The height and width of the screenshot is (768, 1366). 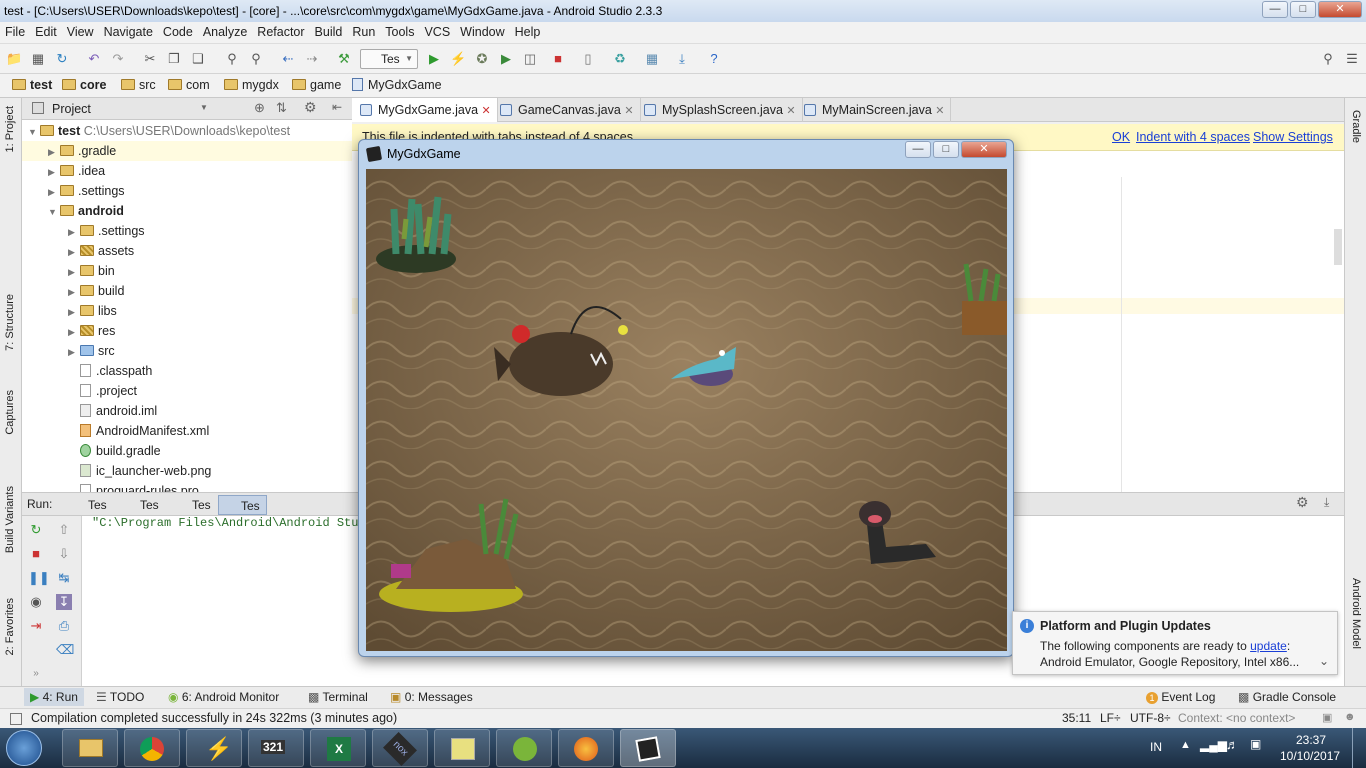 What do you see at coordinates (1310, 756) in the screenshot?
I see `clock-date: 10/10/2017` at bounding box center [1310, 756].